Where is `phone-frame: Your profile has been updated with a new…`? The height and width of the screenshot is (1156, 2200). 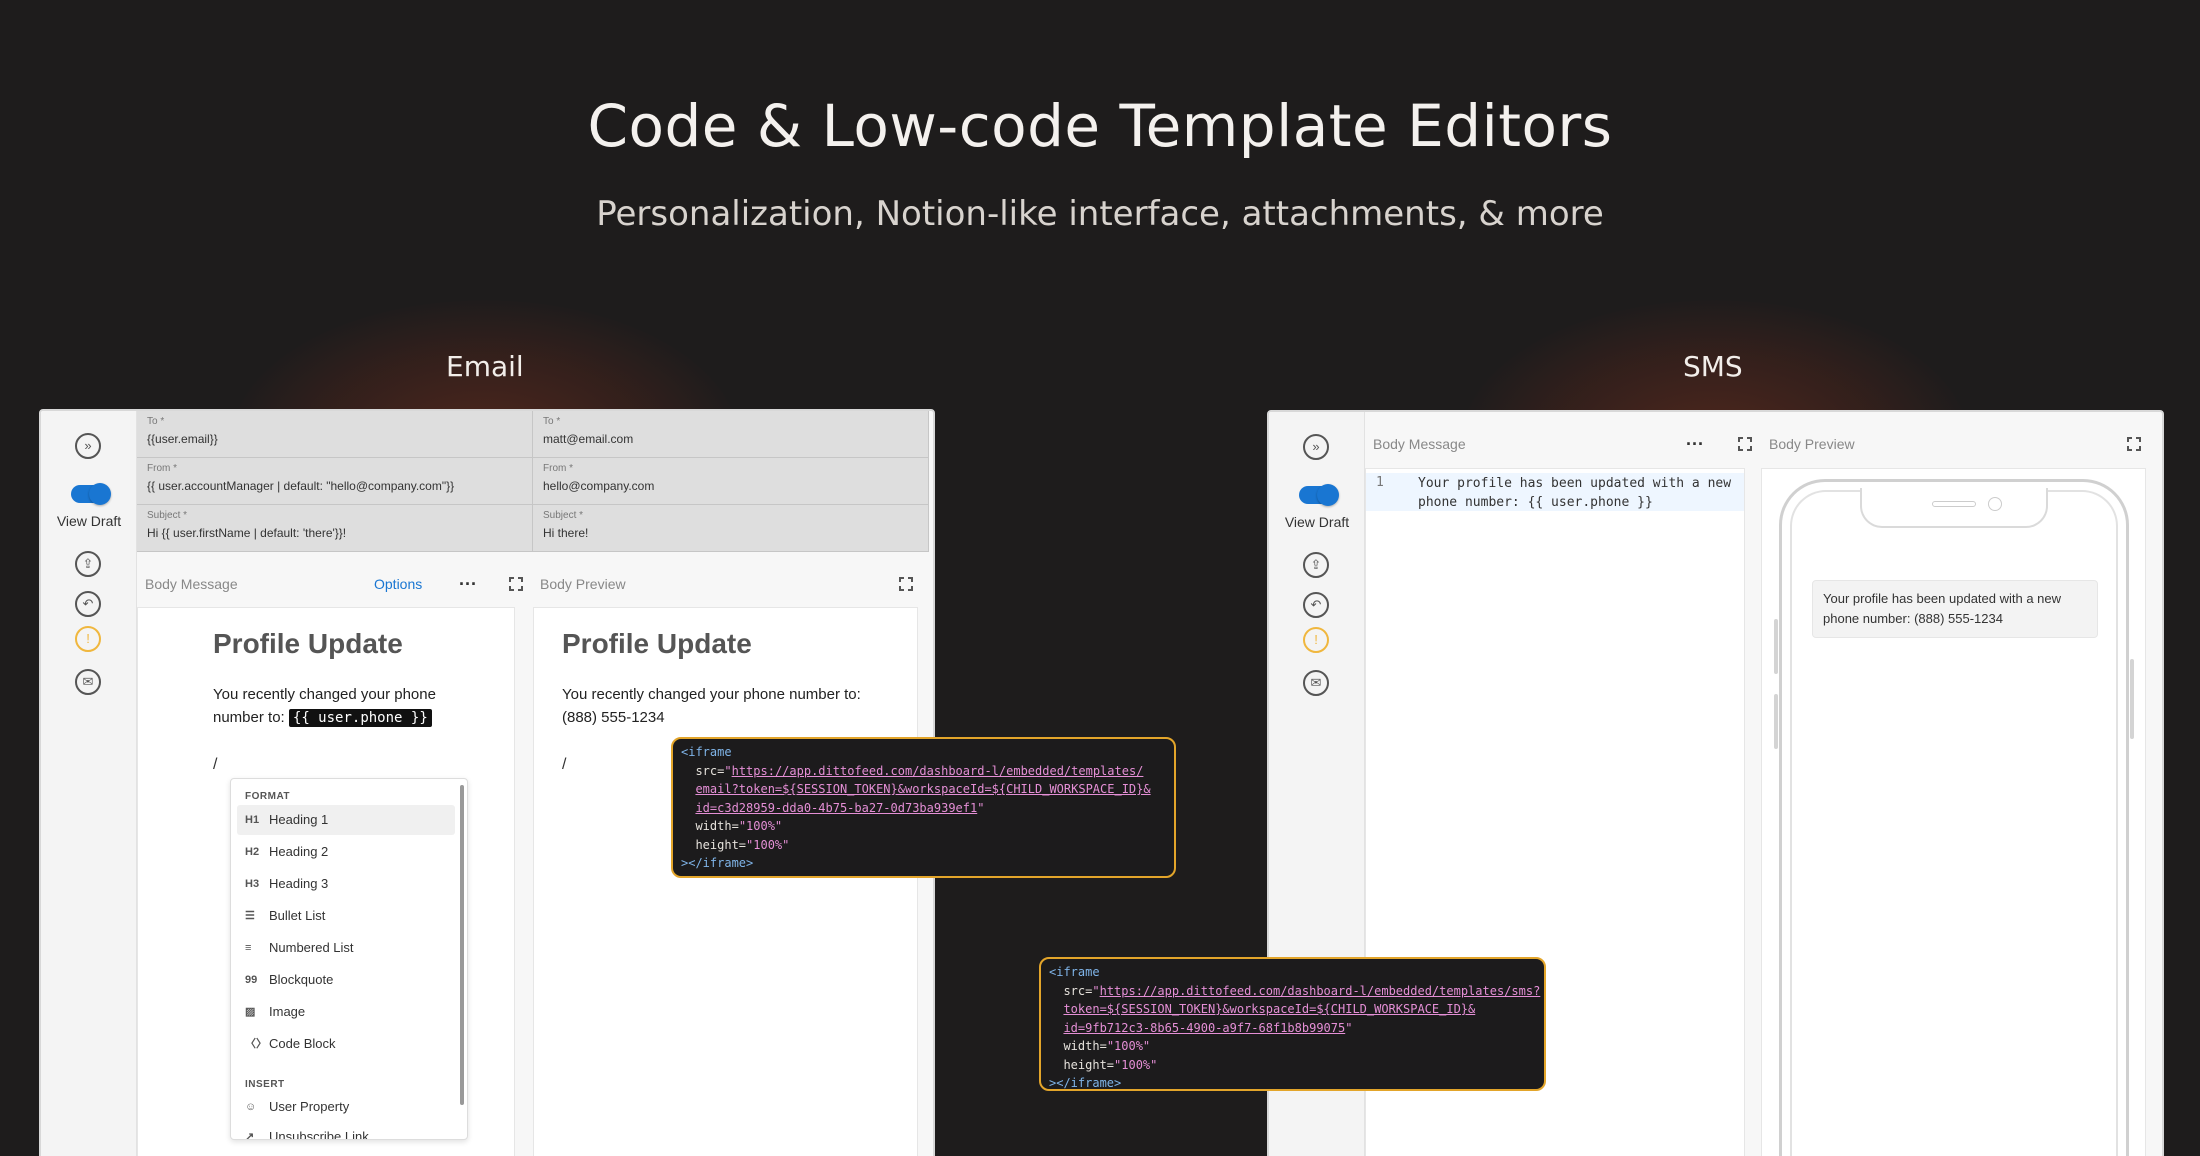
phone-frame: Your profile has been updated with a new… is located at coordinates (1954, 817).